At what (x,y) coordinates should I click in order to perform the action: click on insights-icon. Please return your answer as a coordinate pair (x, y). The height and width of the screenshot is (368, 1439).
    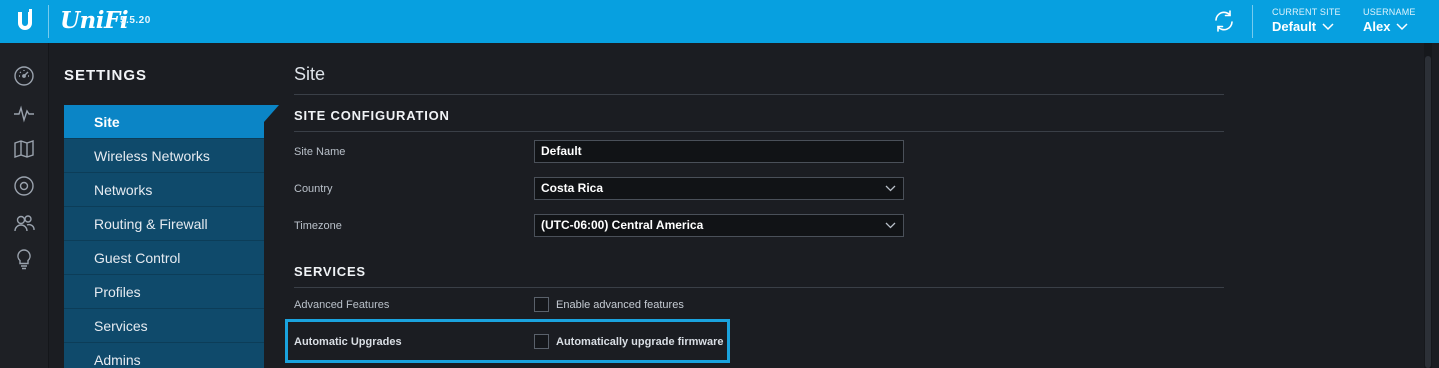
    Looking at the image, I should click on (24, 259).